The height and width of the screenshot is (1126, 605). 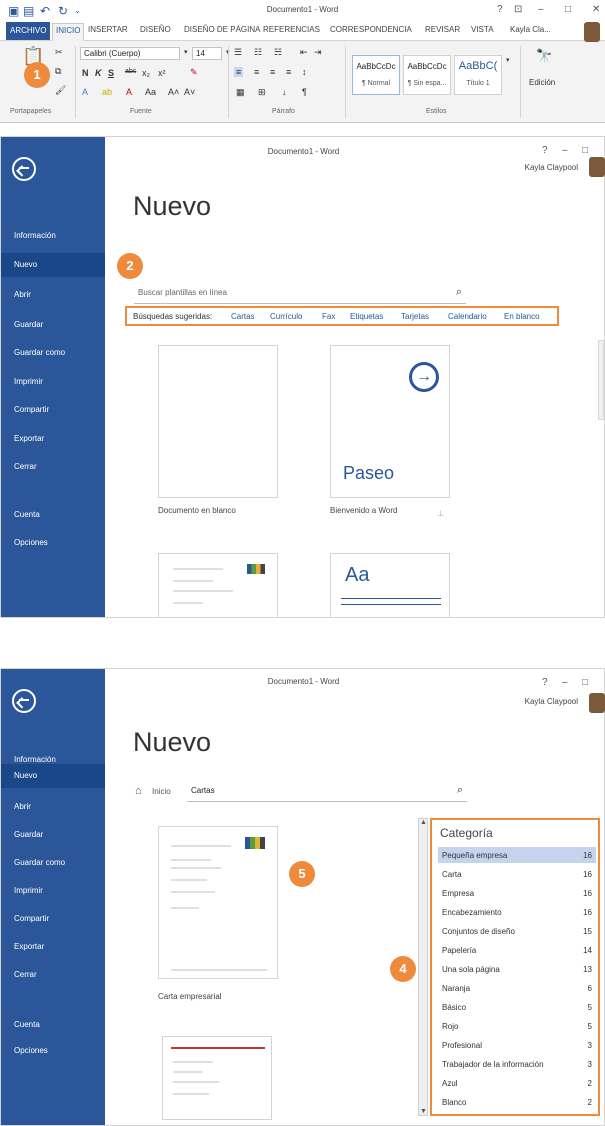 What do you see at coordinates (482, 29) in the screenshot?
I see `tab-vista: VISTA` at bounding box center [482, 29].